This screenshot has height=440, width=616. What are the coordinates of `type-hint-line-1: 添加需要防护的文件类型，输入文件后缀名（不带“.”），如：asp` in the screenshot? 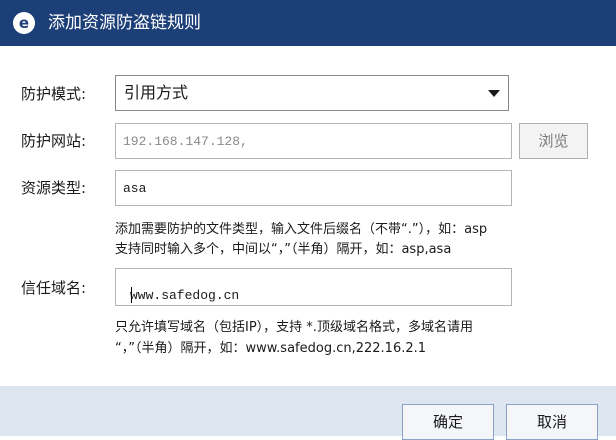 It's located at (301, 229).